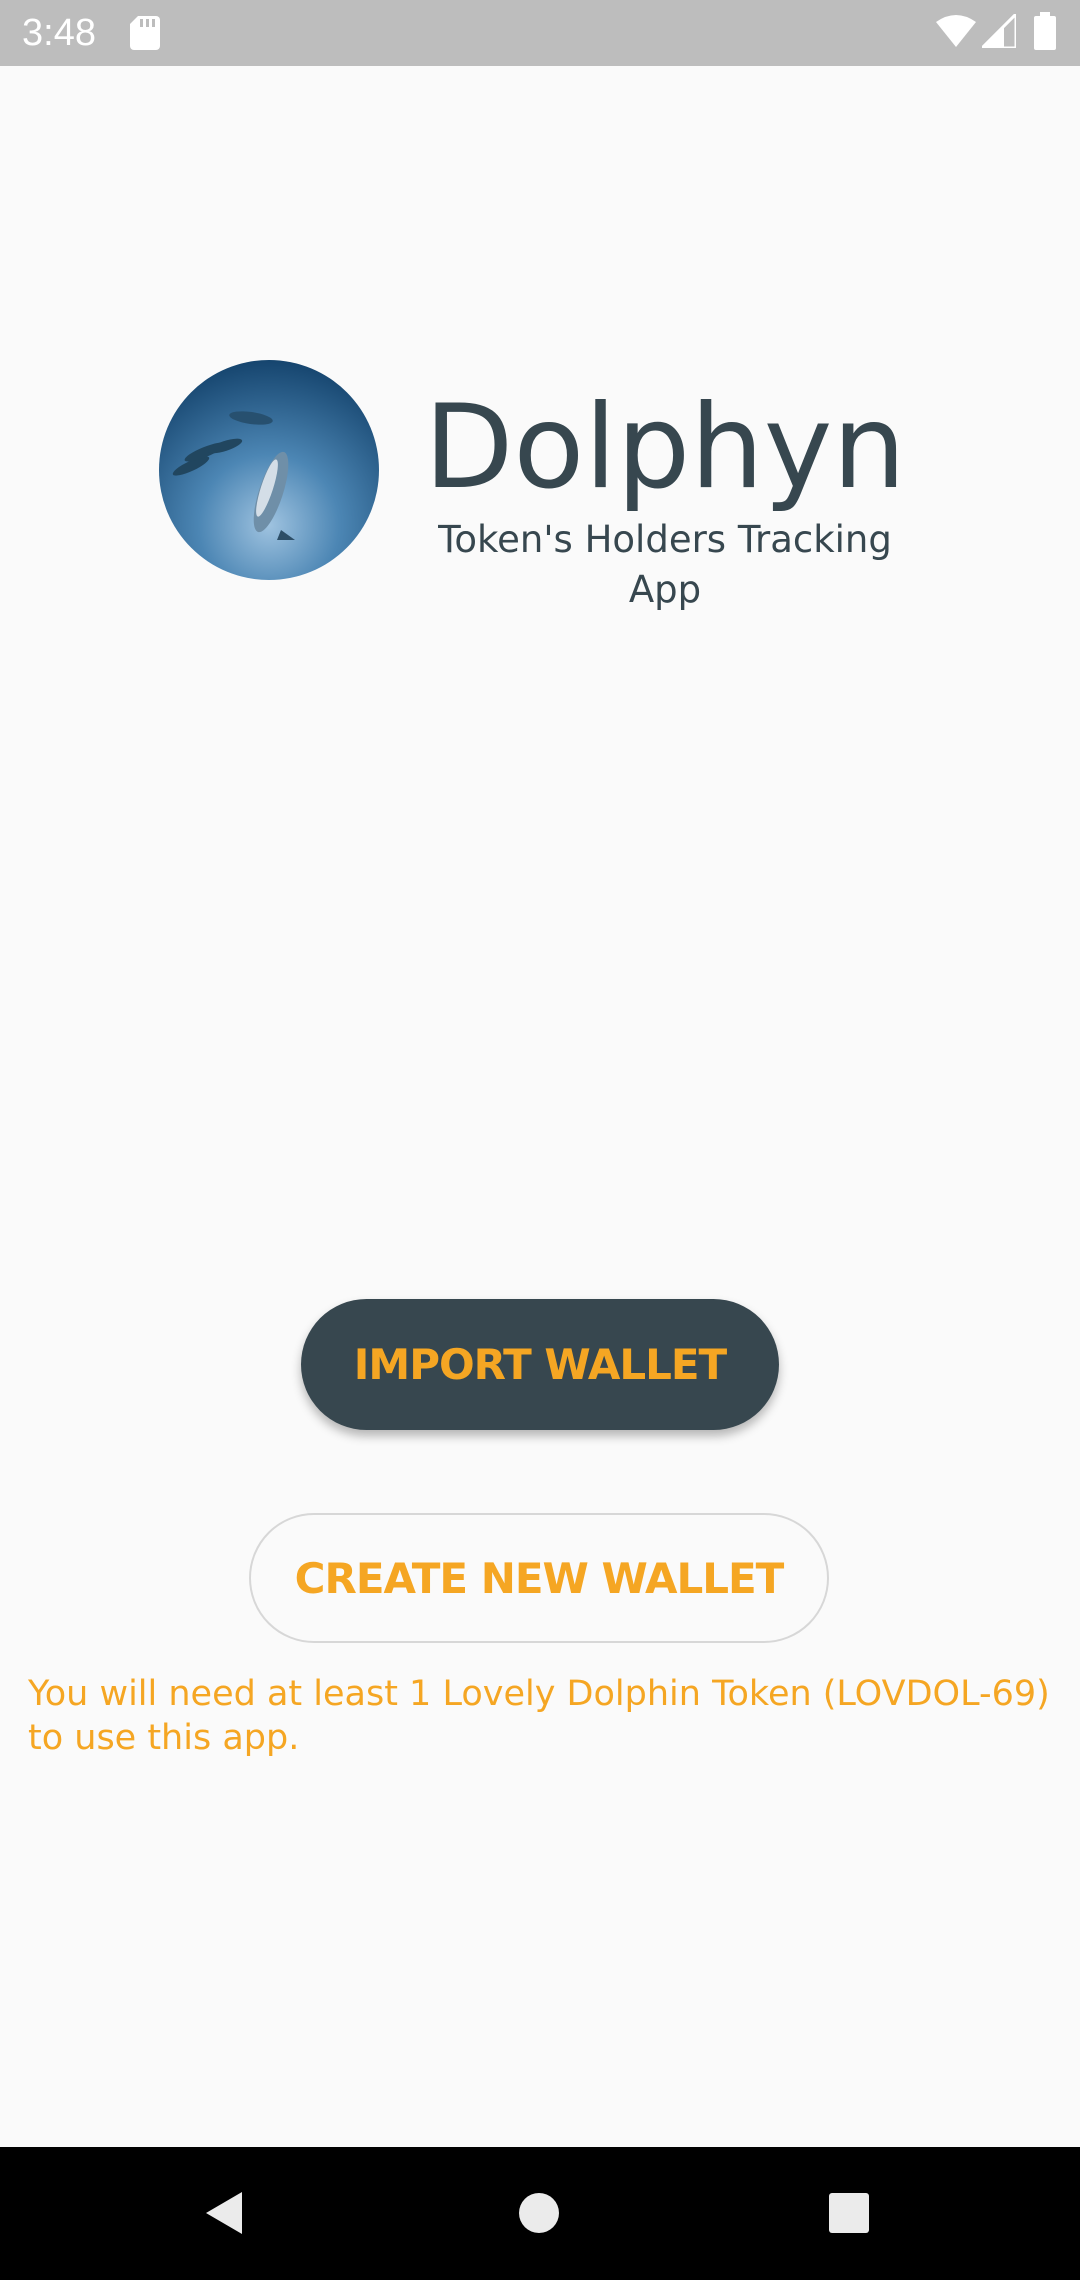 The width and height of the screenshot is (1080, 2280). I want to click on back-icon, so click(225, 2213).